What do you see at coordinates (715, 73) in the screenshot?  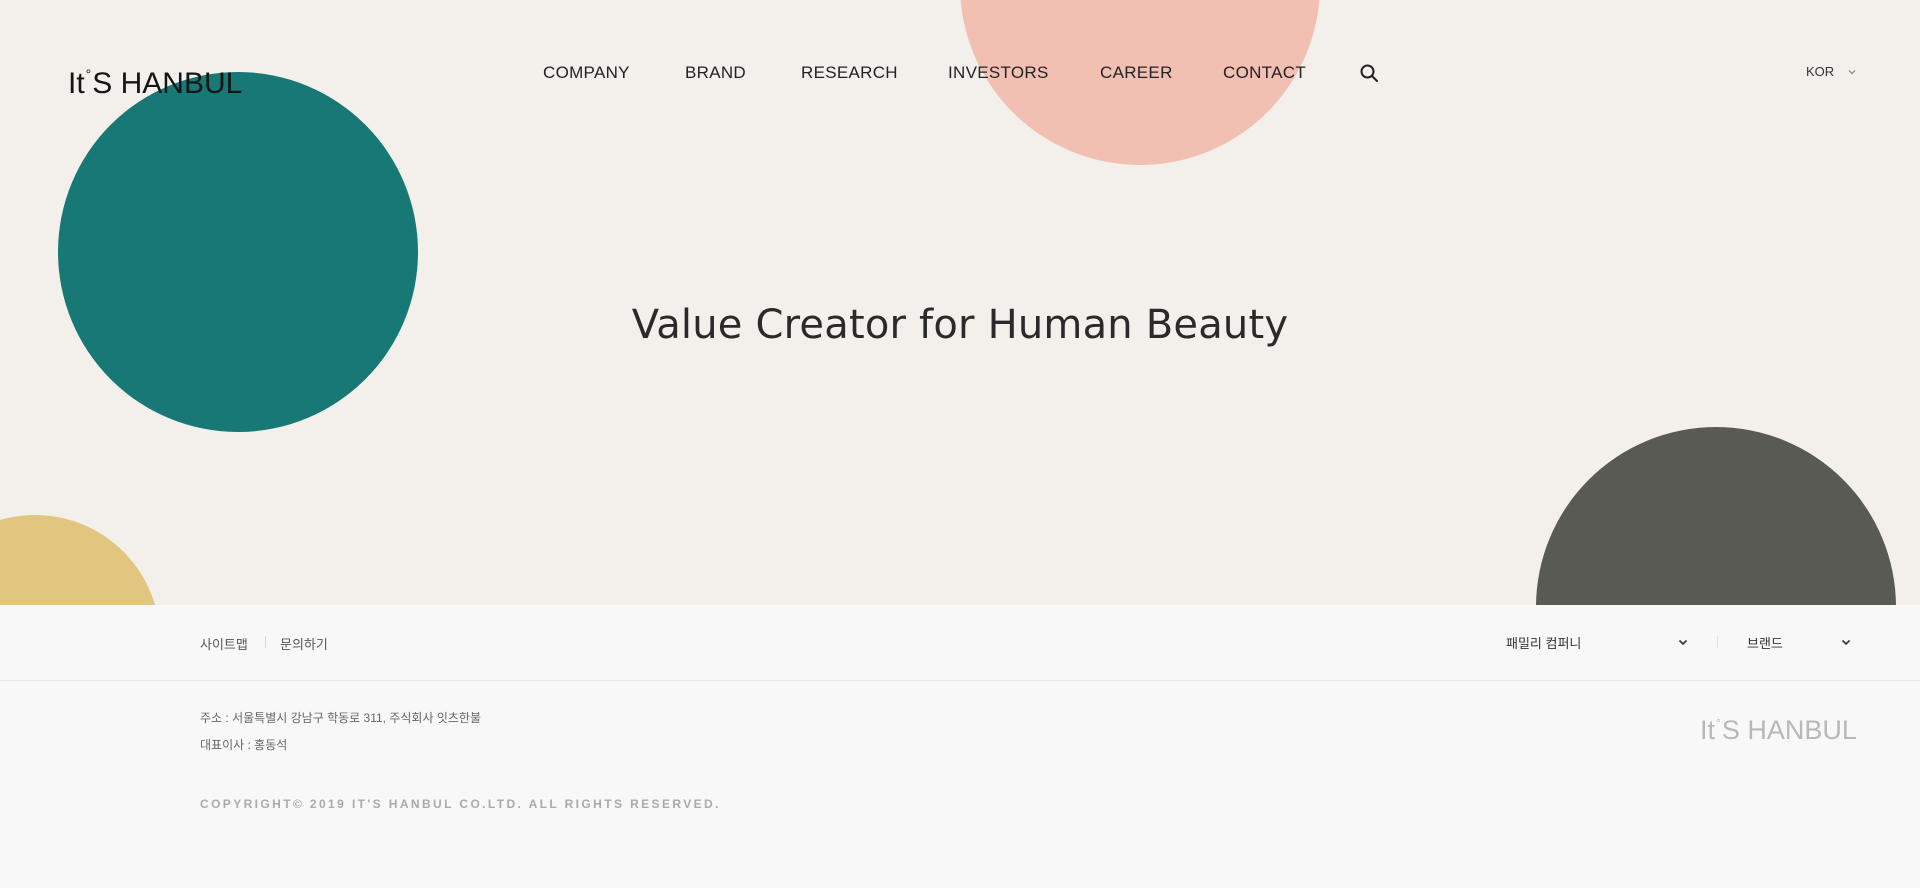 I see `nav-brand: BRAND` at bounding box center [715, 73].